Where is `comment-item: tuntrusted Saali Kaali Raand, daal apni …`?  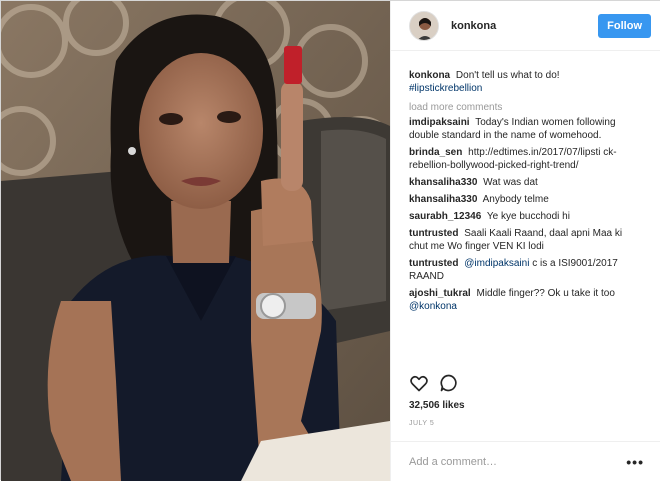
comment-item: tuntrusted Saali Kaali Raand, daal apni … is located at coordinates (526, 240).